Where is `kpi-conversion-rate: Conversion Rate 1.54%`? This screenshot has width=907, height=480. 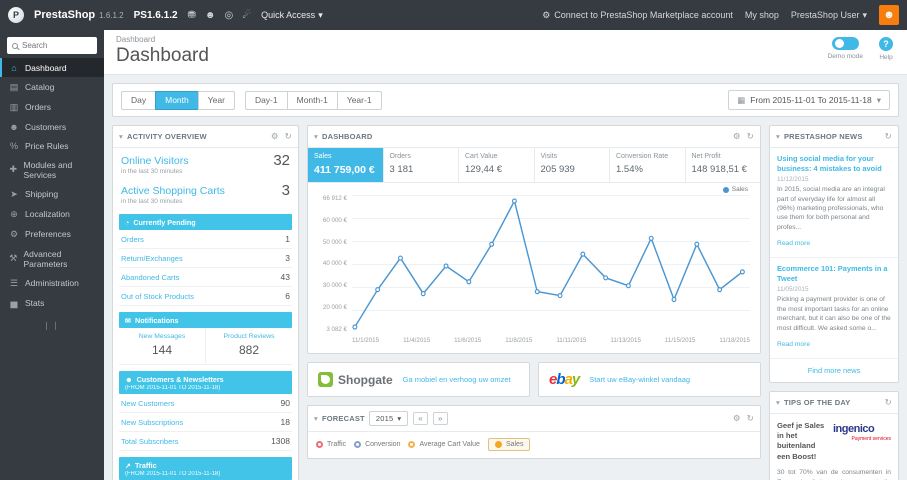
kpi-conversion-rate: Conversion Rate 1.54% is located at coordinates (647, 165).